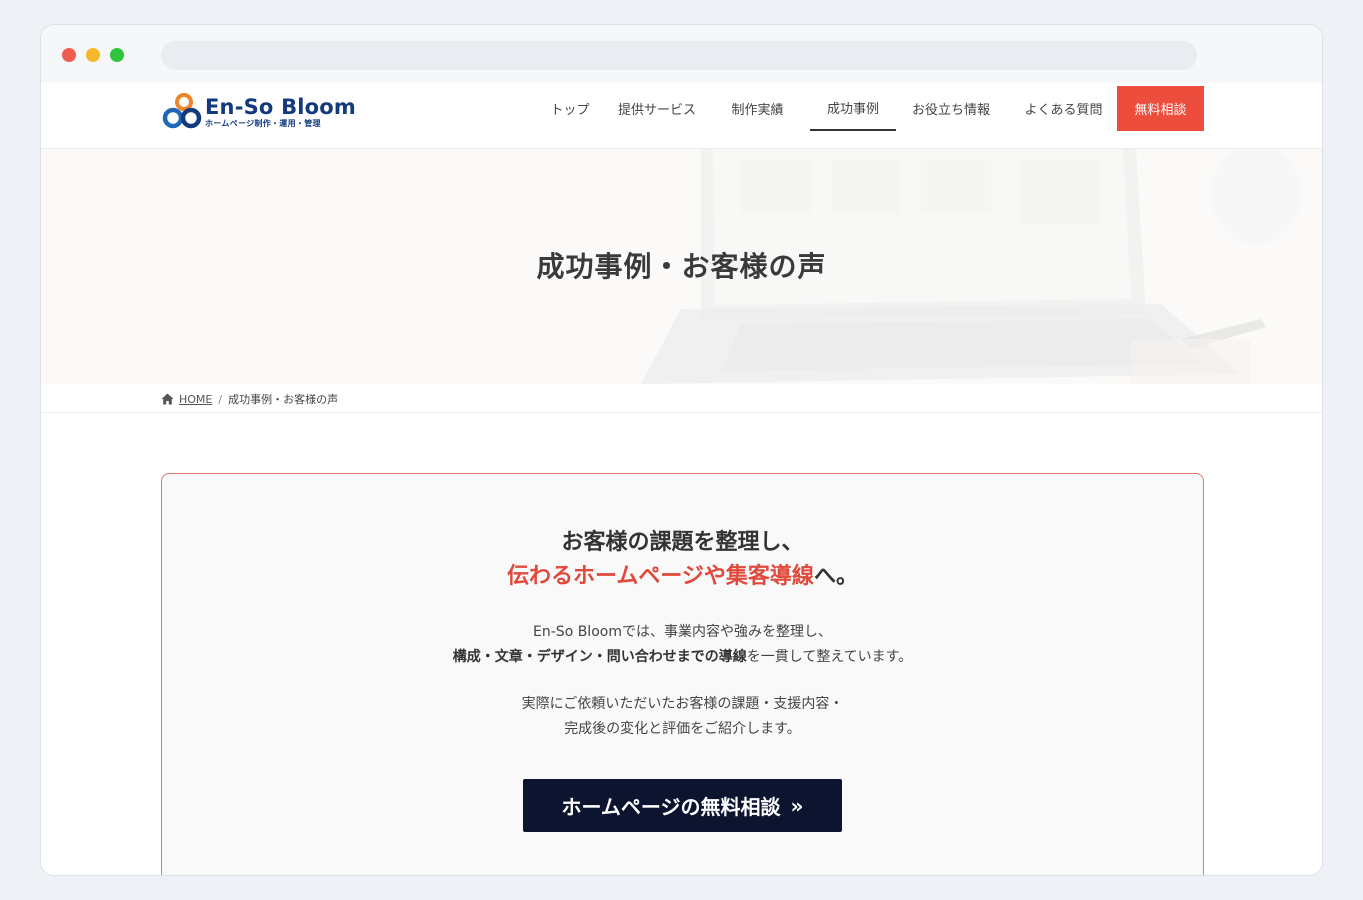 The image size is (1363, 900). Describe the element at coordinates (679, 55) in the screenshot. I see `address-bar` at that location.